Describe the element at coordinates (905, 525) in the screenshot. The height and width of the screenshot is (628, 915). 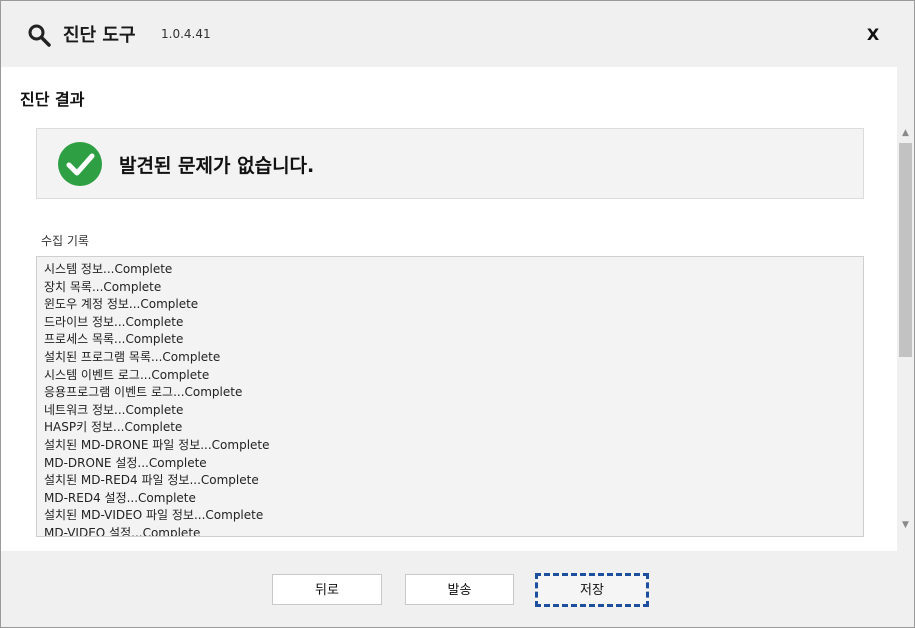
I see `scroll-down-arrow-icon: ▼` at that location.